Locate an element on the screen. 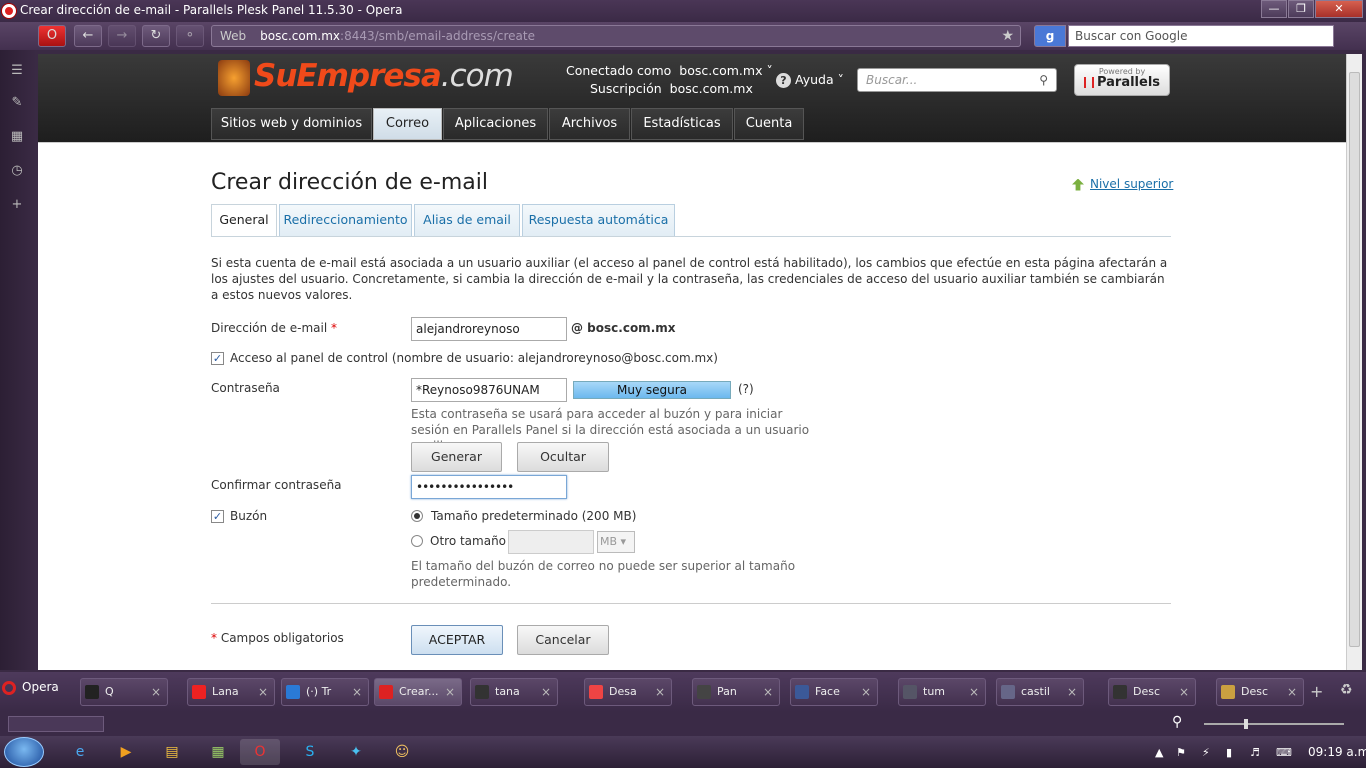  size-default-radio is located at coordinates (417, 516).